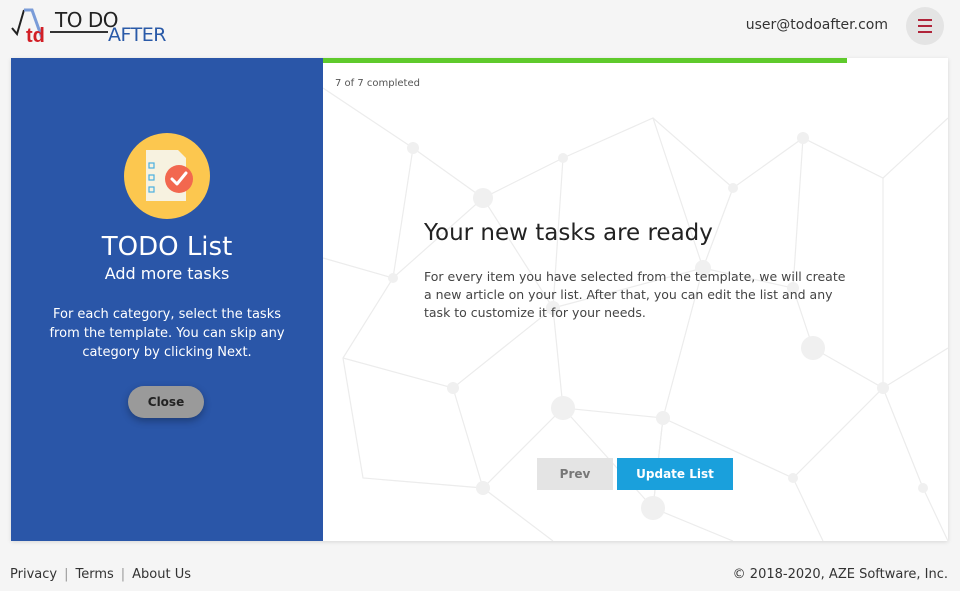 This screenshot has height=591, width=960. What do you see at coordinates (35, 35) in the screenshot?
I see `logo-mark: td` at bounding box center [35, 35].